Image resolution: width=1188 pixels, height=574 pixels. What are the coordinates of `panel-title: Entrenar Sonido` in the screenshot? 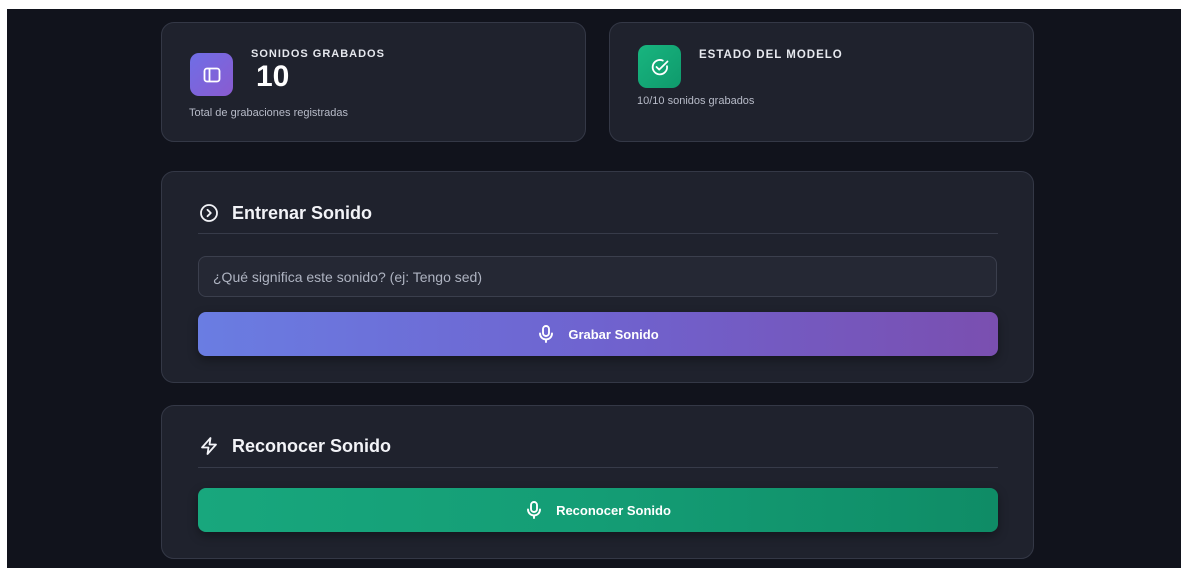 It's located at (302, 212).